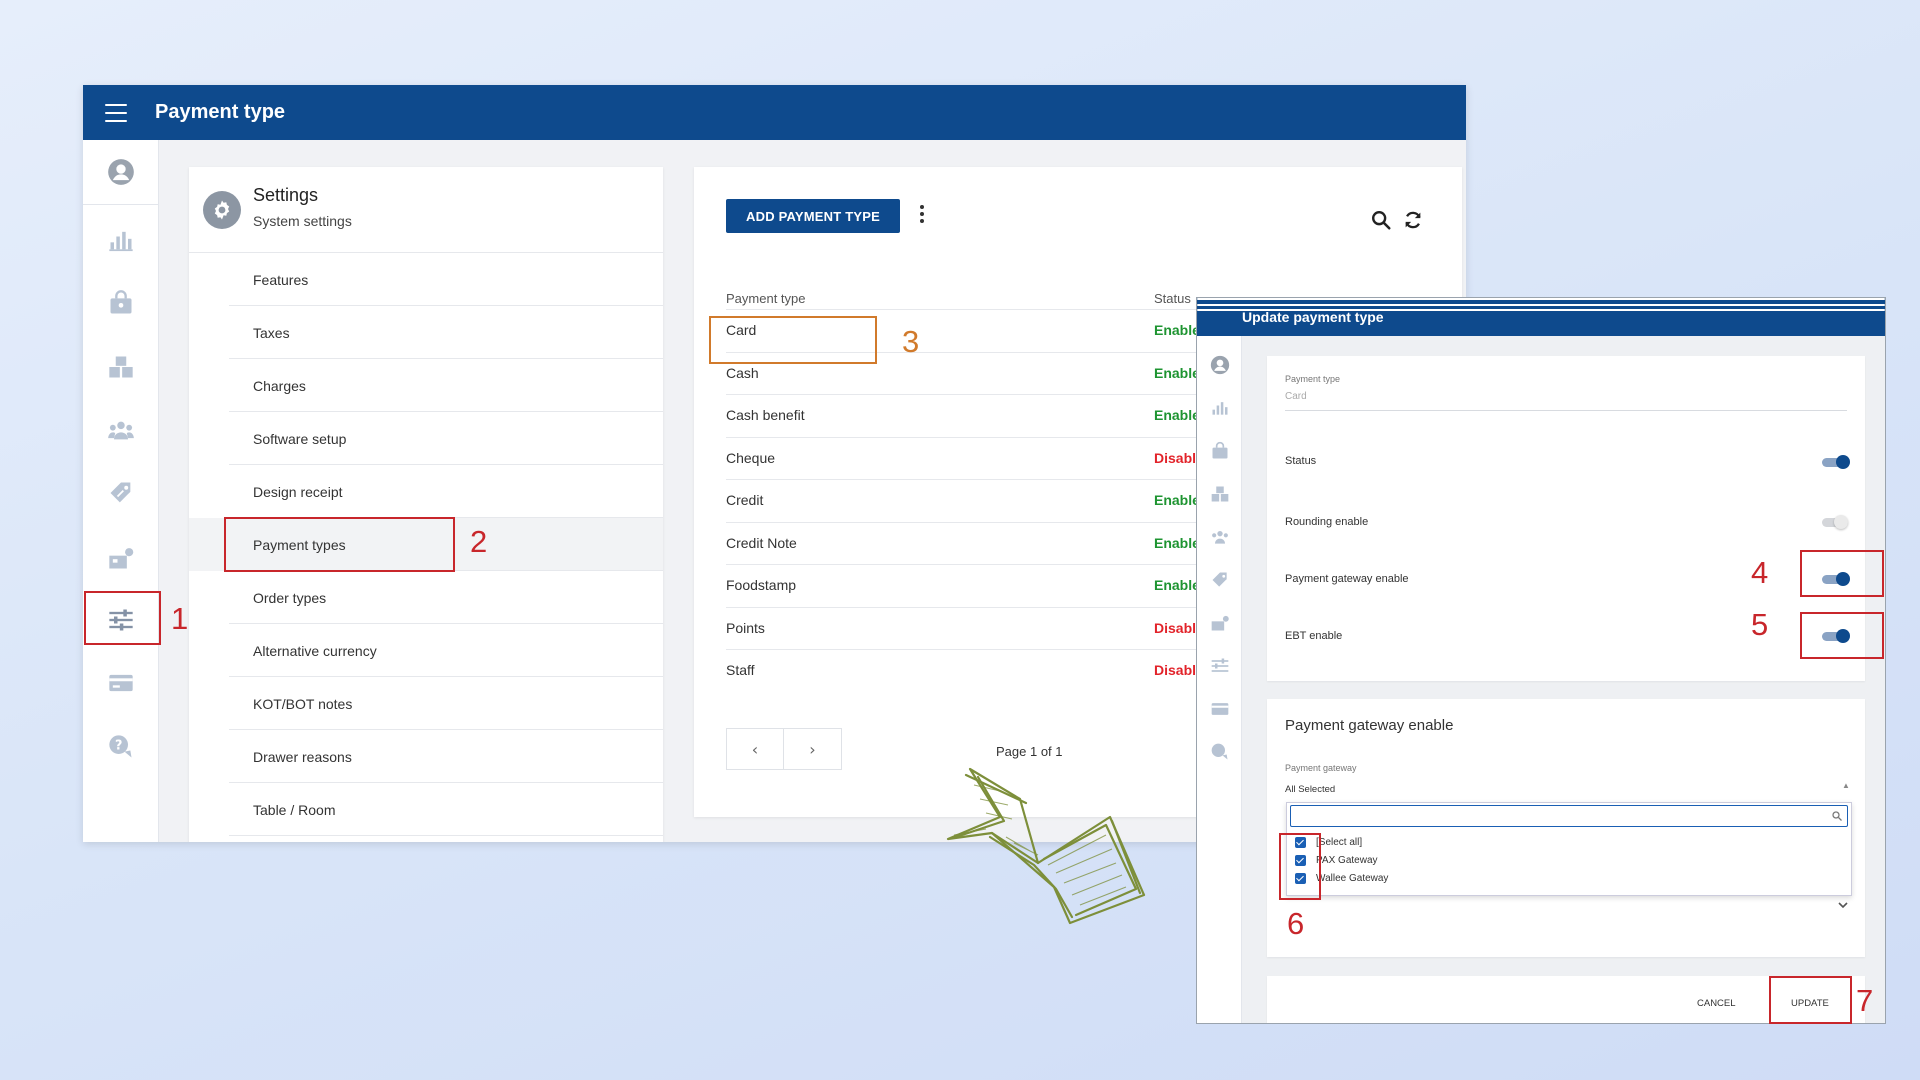  I want to click on top-bar: Payment type, so click(774, 112).